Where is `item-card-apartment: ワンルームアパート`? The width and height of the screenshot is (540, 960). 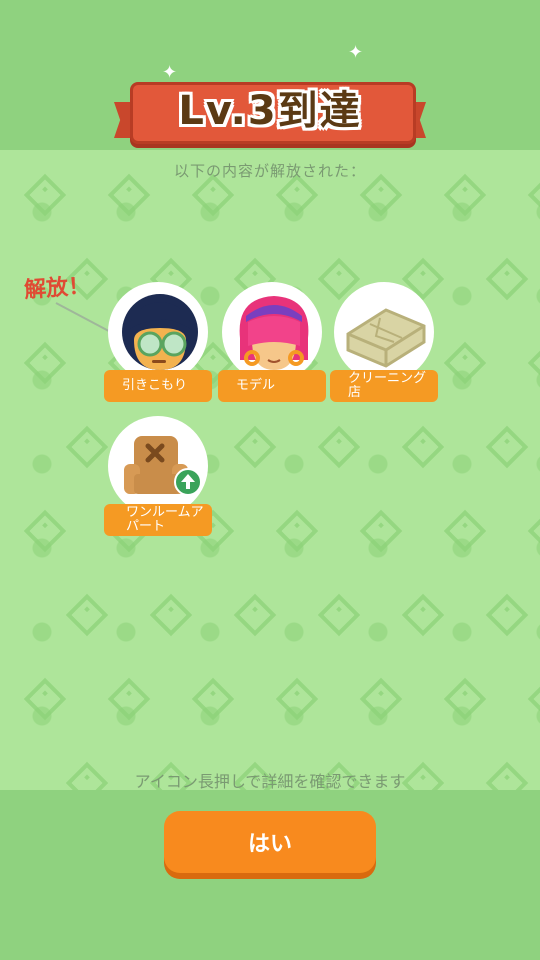
item-card-apartment: ワンルームアパート is located at coordinates (160, 481).